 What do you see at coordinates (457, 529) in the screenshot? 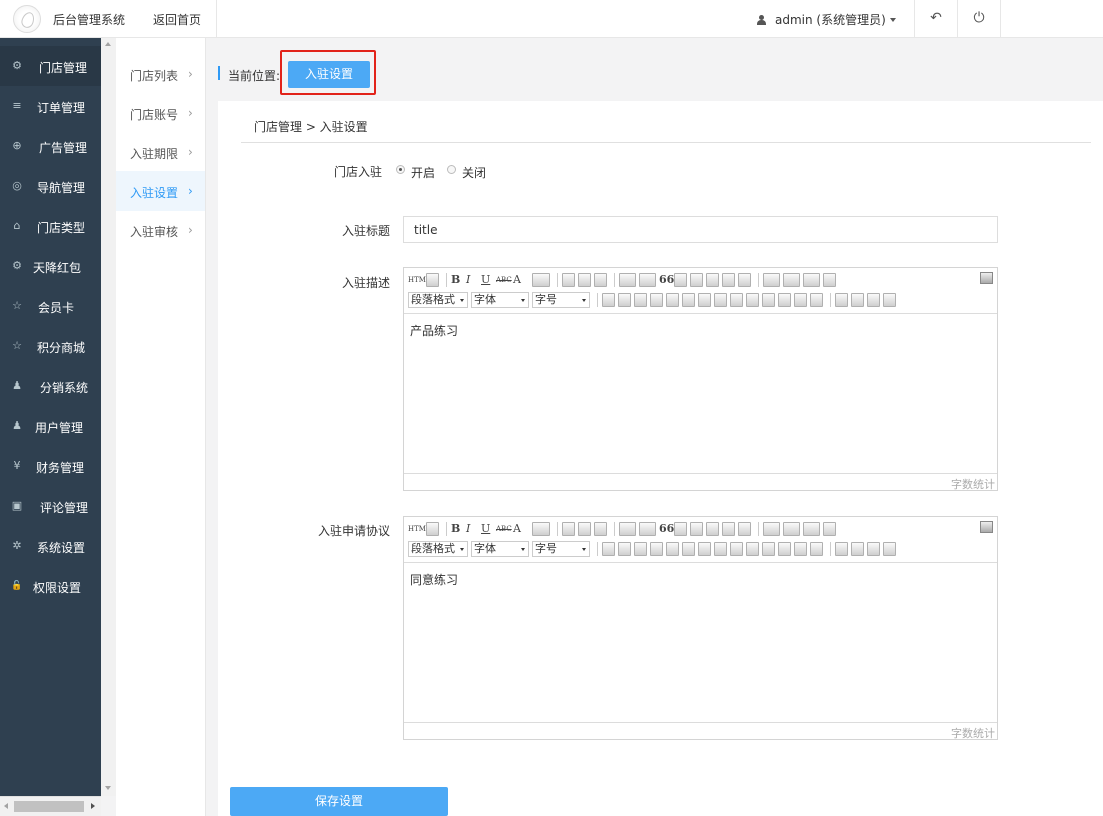
I see `bold-icon: B` at bounding box center [457, 529].